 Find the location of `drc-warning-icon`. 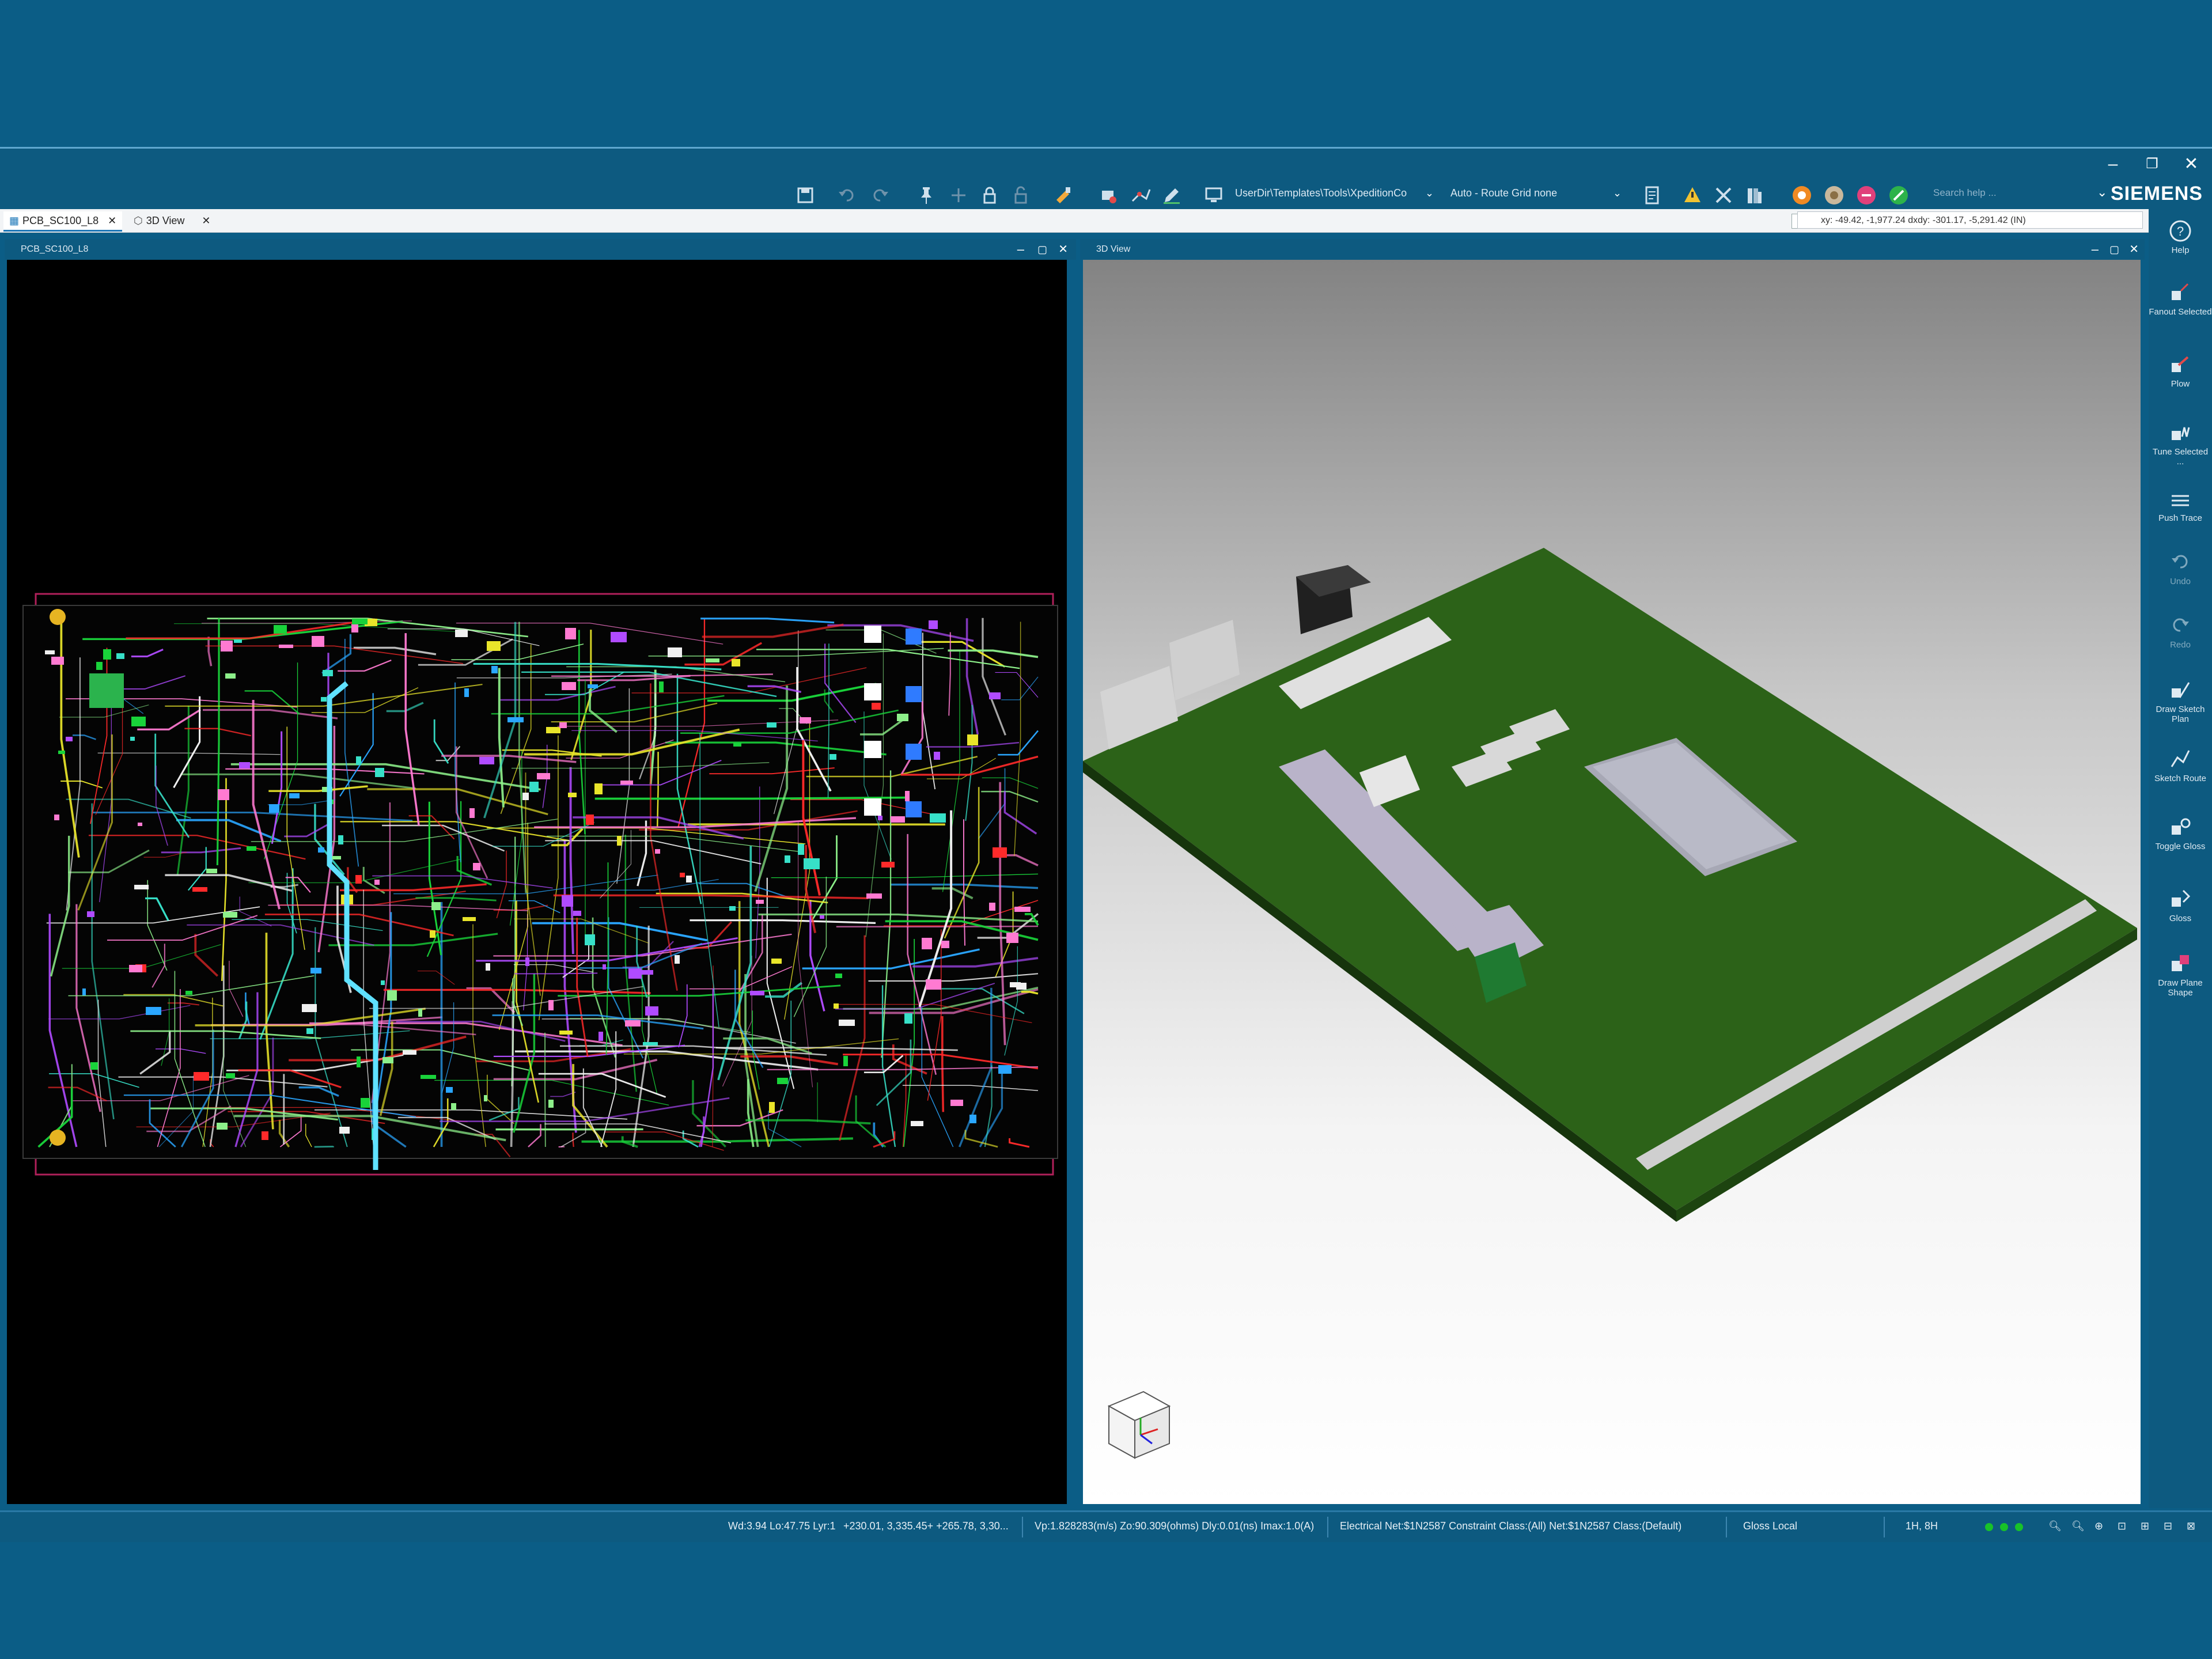

drc-warning-icon is located at coordinates (1692, 195).